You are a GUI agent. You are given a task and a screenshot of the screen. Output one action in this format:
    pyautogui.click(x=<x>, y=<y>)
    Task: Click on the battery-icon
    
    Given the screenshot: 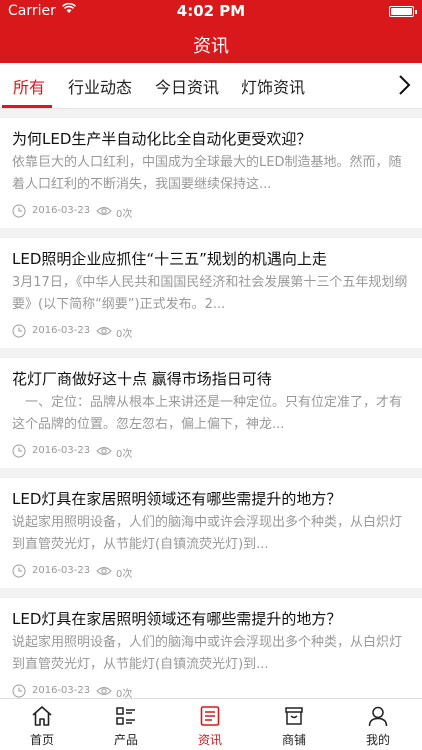 What is the action you would take?
    pyautogui.click(x=403, y=11)
    